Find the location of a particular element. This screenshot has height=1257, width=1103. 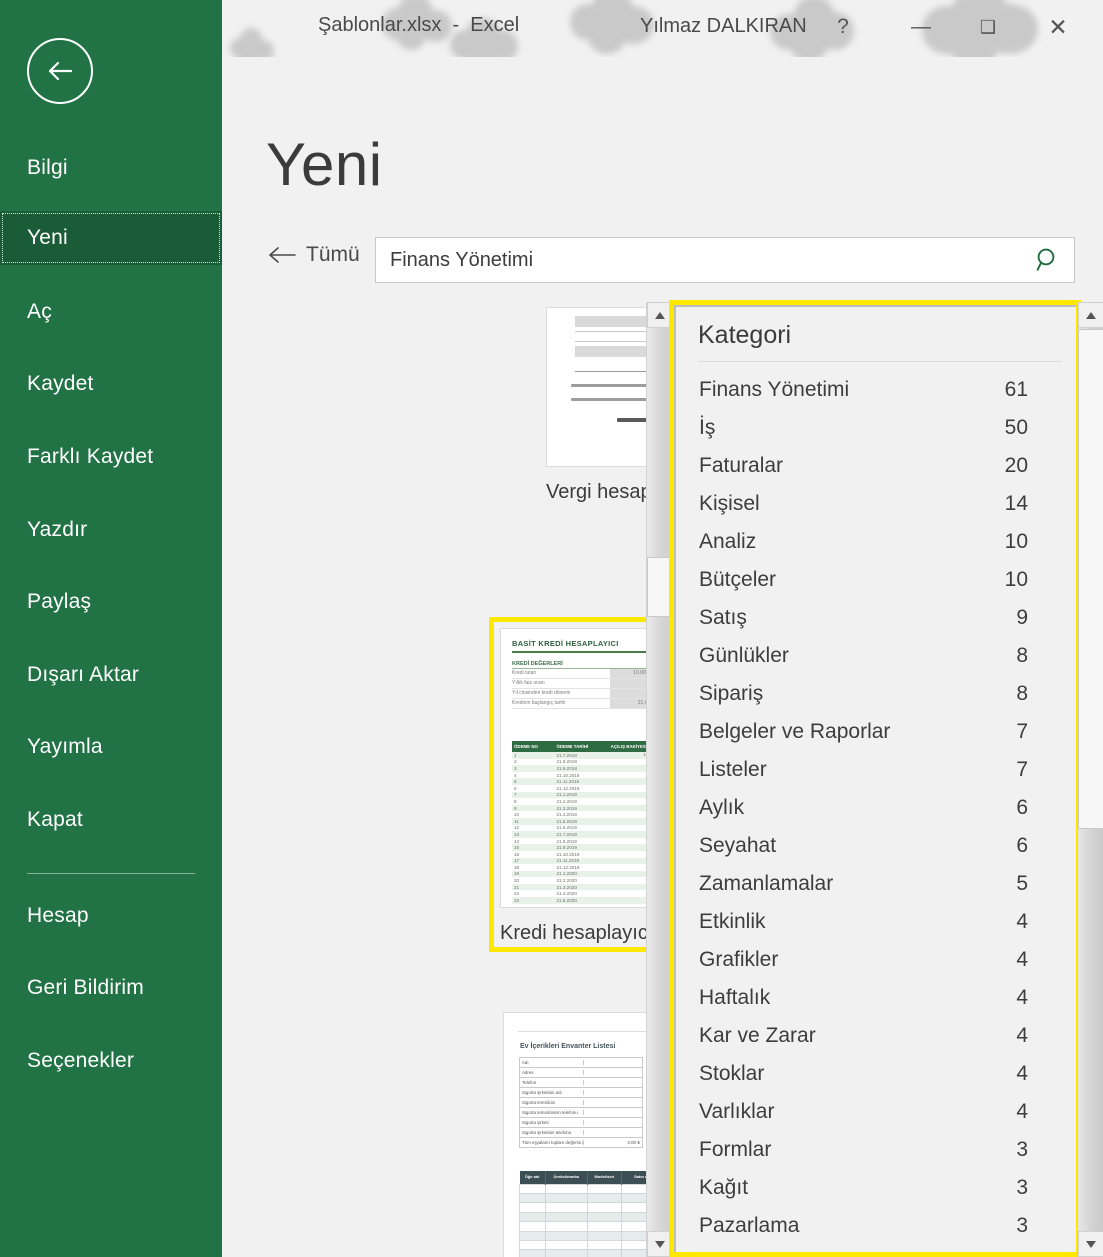

category-row: Pazarlama 3 is located at coordinates (876, 1226).